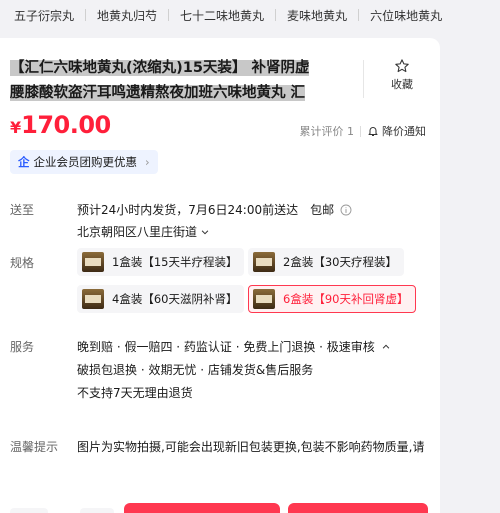 The height and width of the screenshot is (513, 500). What do you see at coordinates (147, 162) in the screenshot?
I see `chevron-right-icon: ›` at bounding box center [147, 162].